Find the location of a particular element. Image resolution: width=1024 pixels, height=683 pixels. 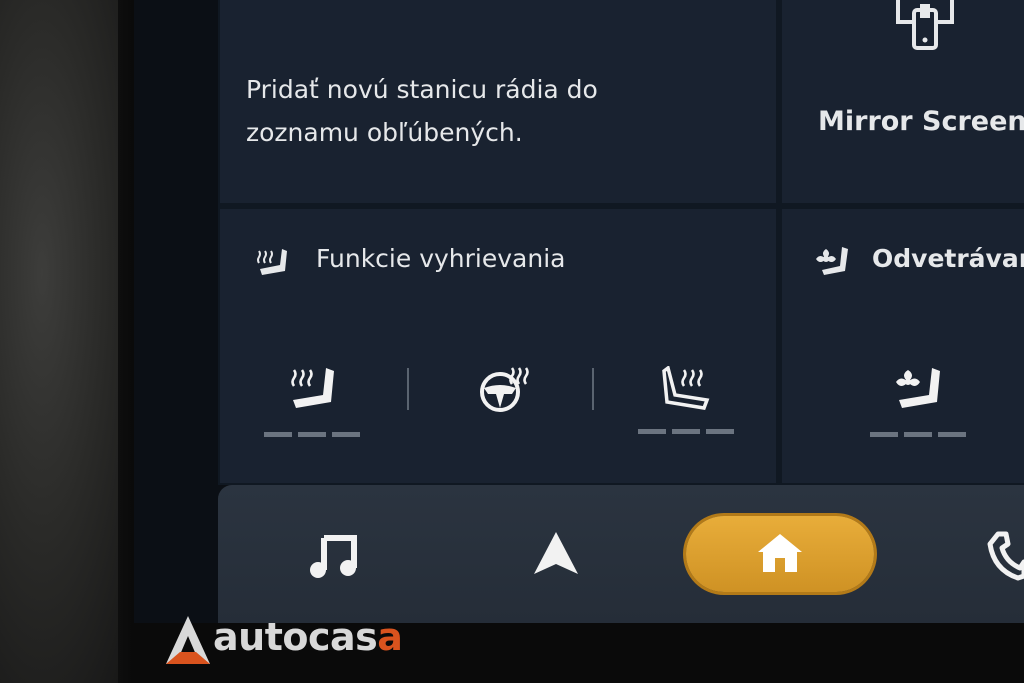

mirror-screen-icon is located at coordinates (925, 25).